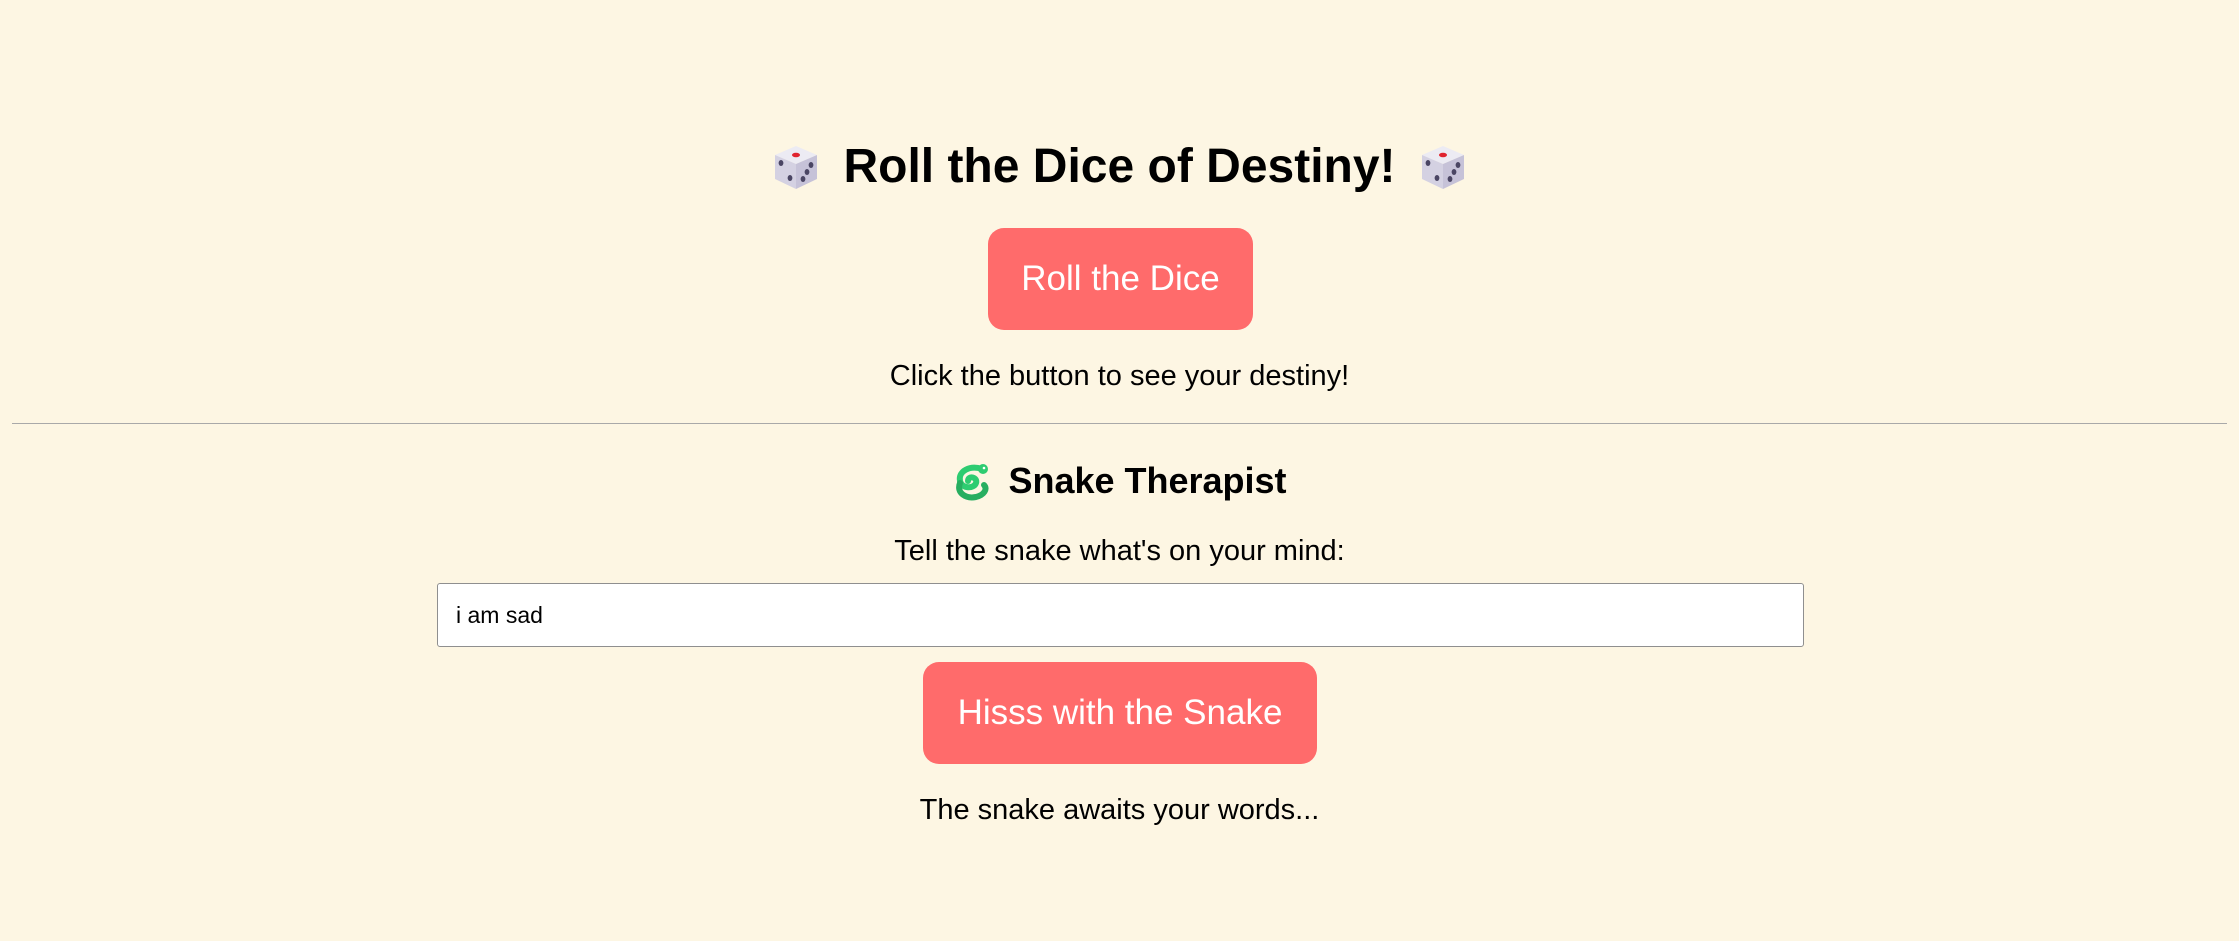 The image size is (2239, 941). I want to click on section-divider, so click(1119, 423).